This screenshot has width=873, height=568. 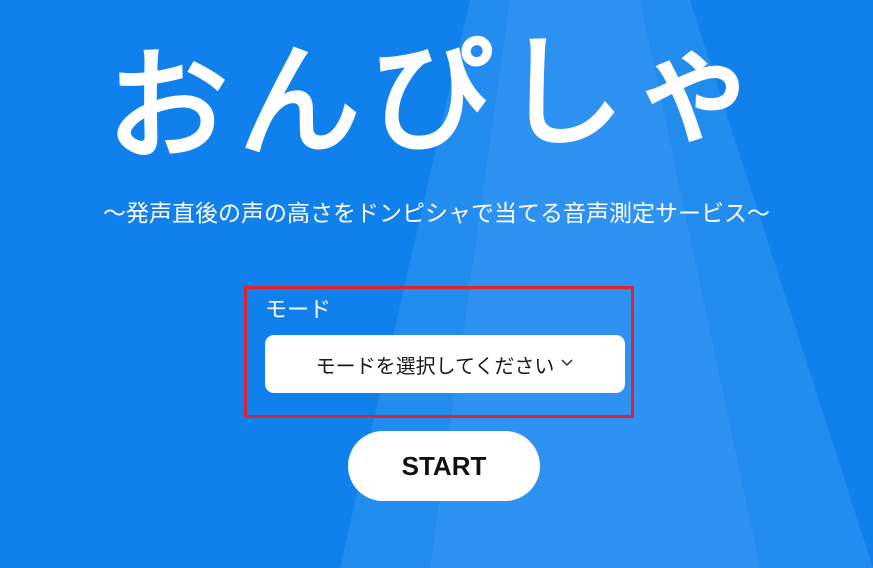 I want to click on mode-select-placeholder: モードを選択してください, so click(x=435, y=365).